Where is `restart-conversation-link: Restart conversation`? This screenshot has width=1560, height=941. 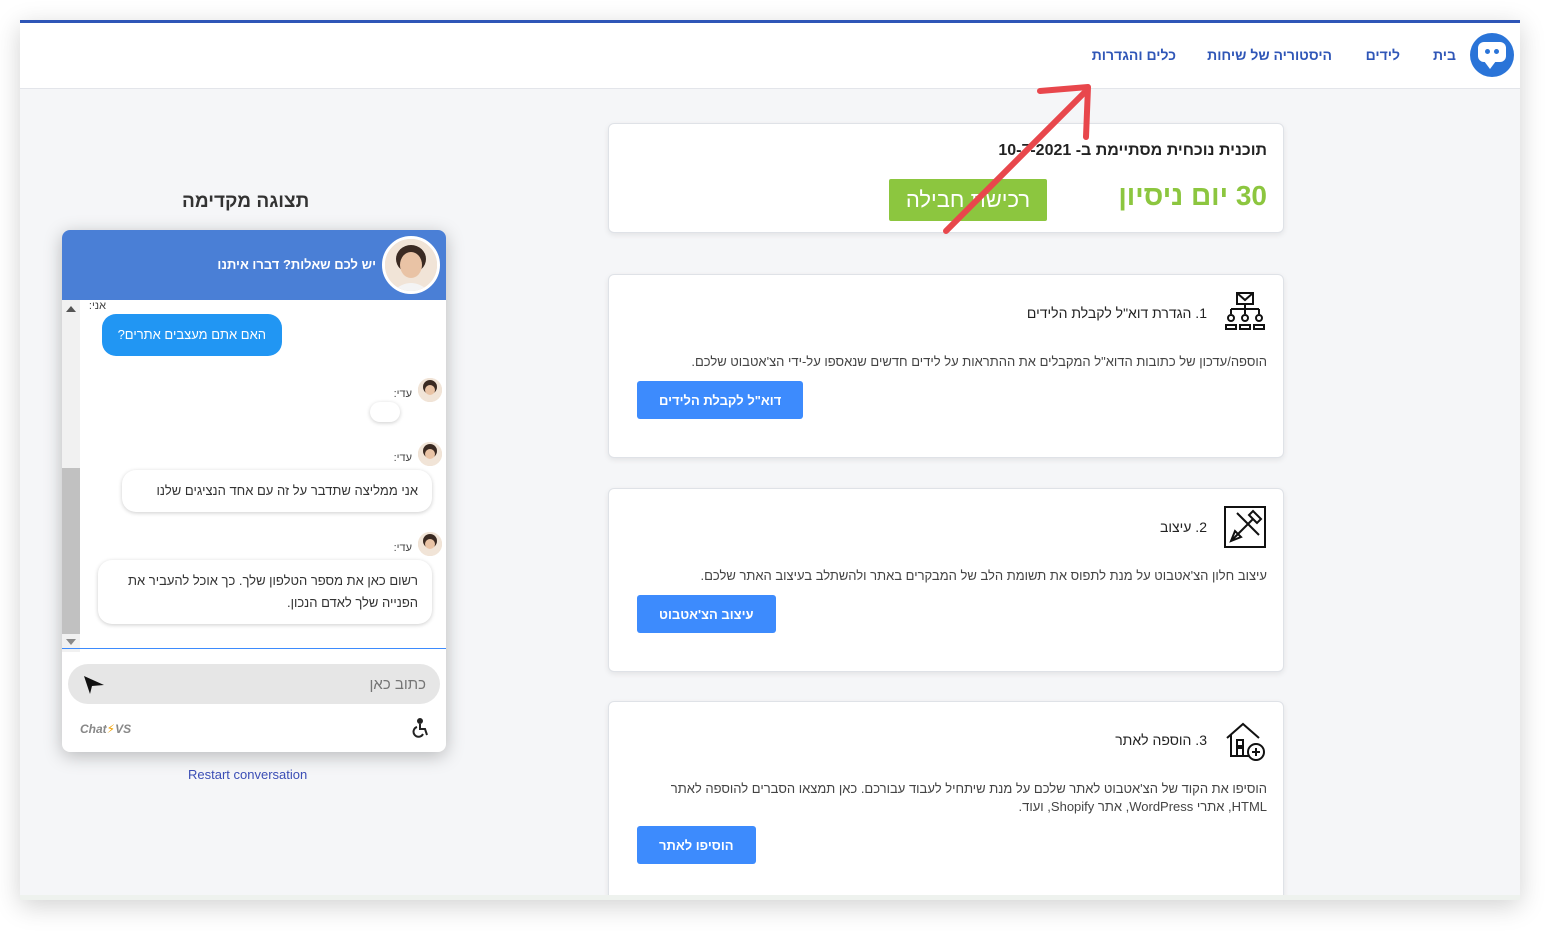
restart-conversation-link: Restart conversation is located at coordinates (247, 774).